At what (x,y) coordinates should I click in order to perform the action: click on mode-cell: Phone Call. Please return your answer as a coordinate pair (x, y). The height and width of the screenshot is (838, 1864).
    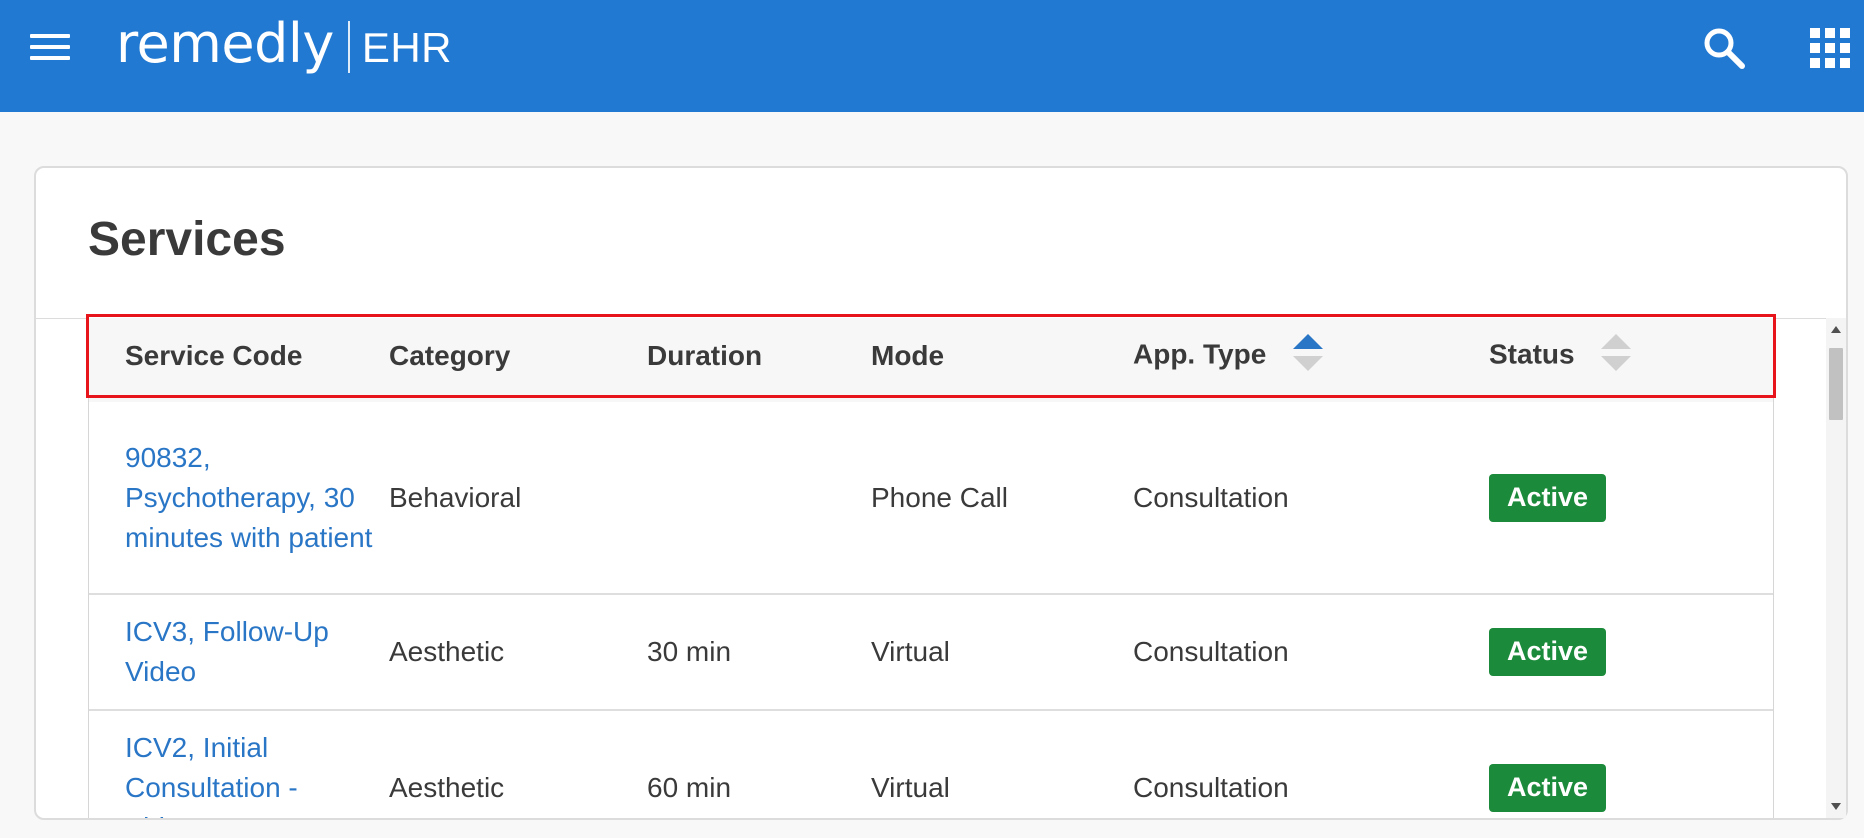
    Looking at the image, I should click on (1002, 498).